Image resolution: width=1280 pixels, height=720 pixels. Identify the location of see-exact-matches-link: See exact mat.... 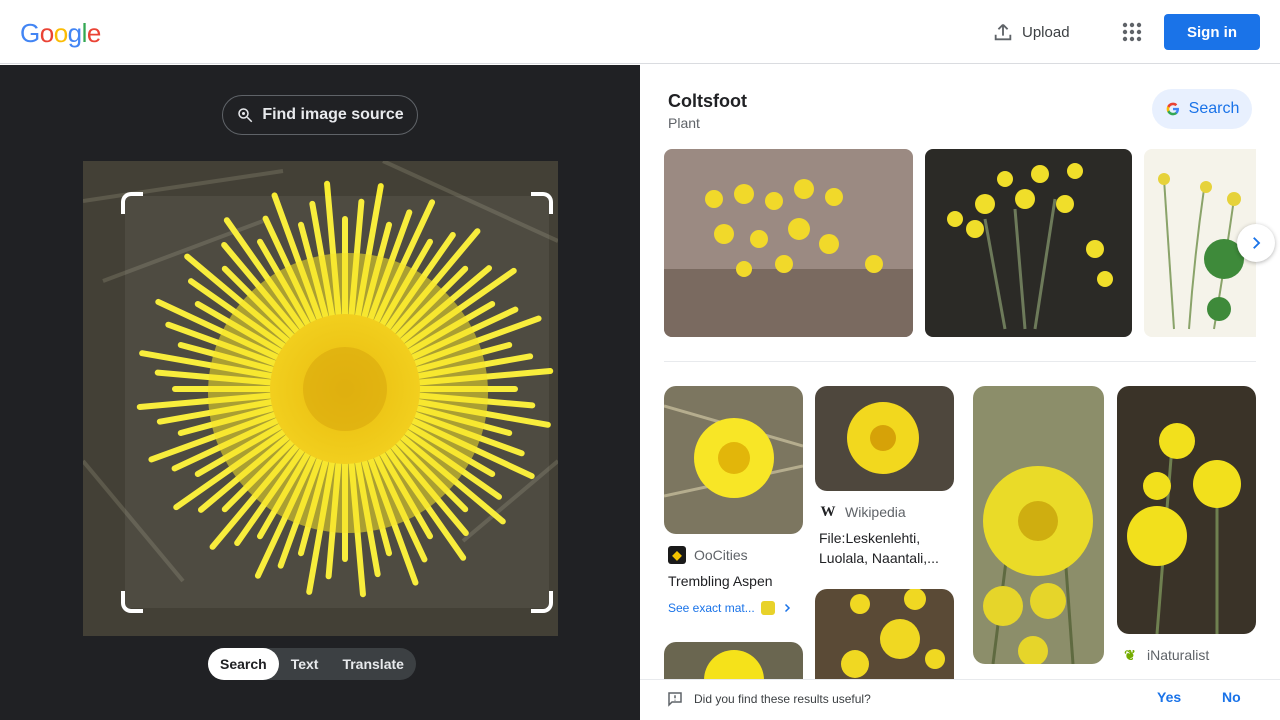
(730, 608).